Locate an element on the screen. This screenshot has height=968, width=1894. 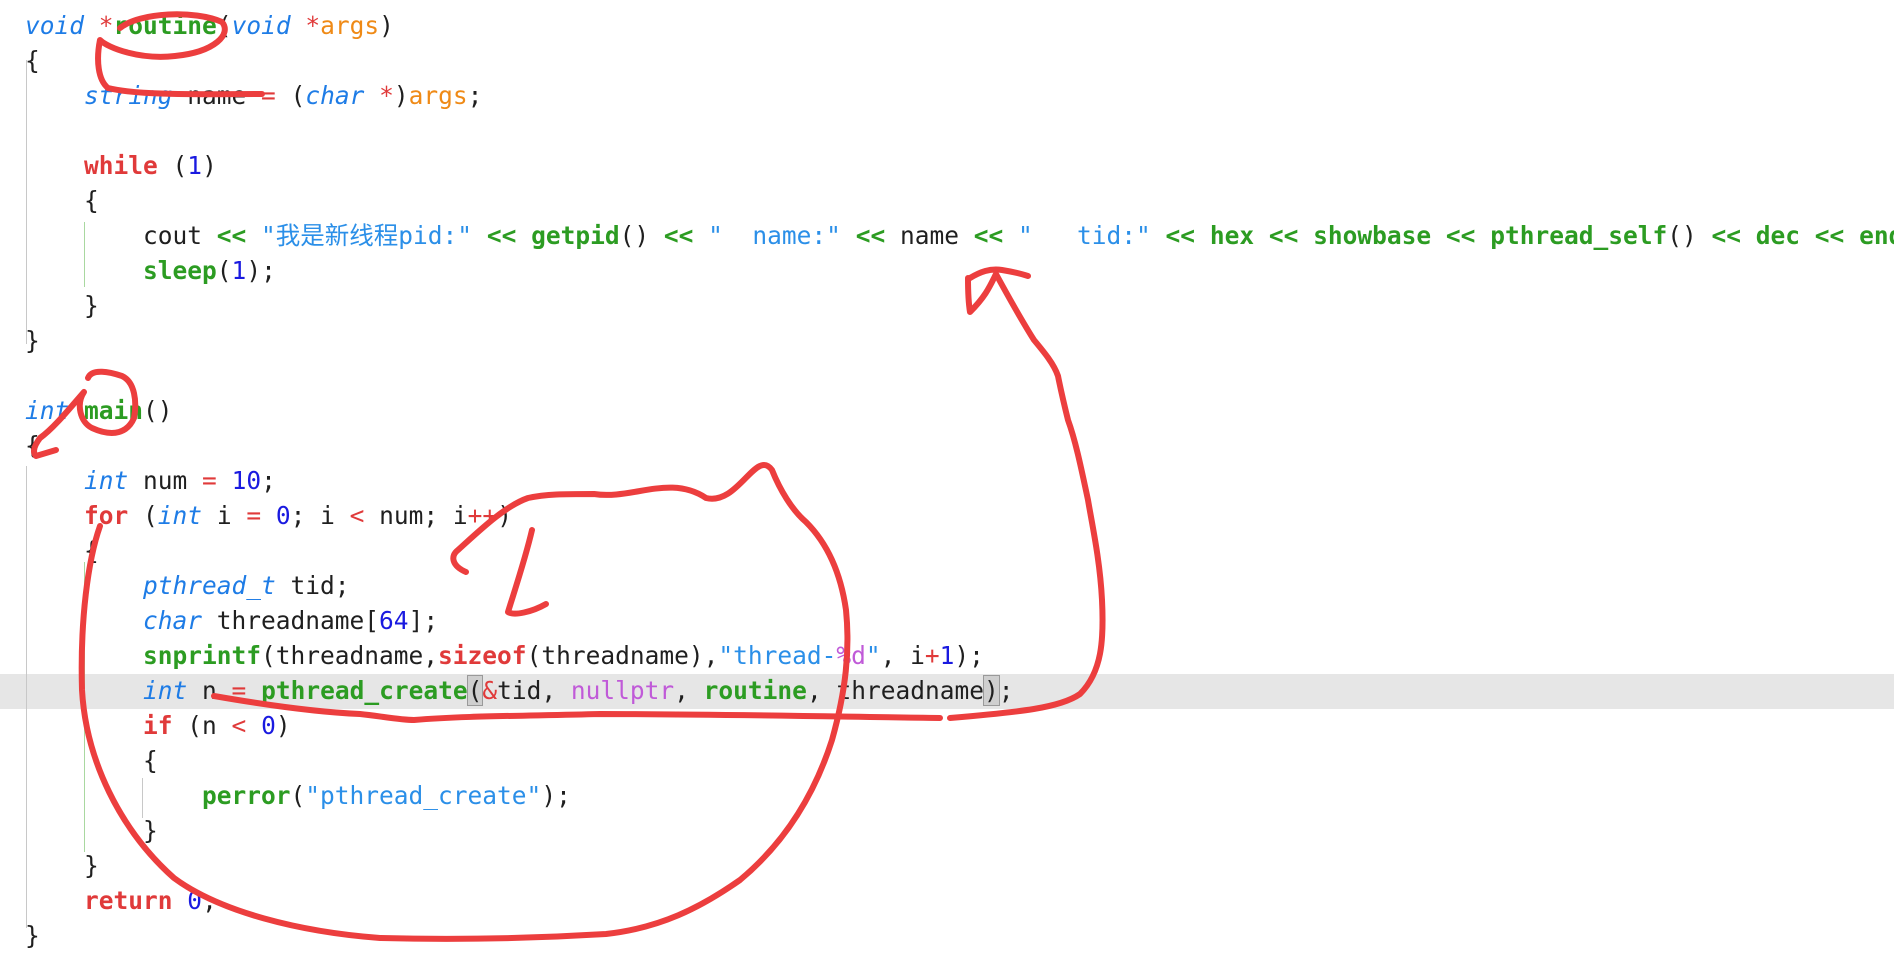
code-token: getpid is located at coordinates (575, 235).